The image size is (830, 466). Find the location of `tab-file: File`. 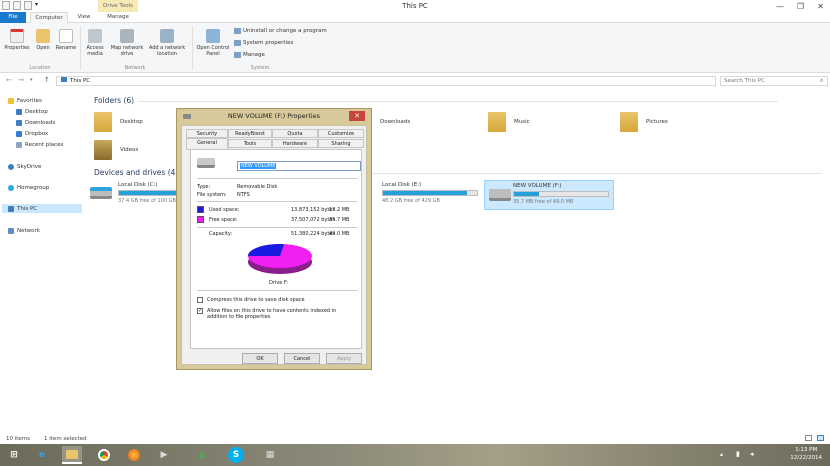

tab-file: File is located at coordinates (13, 17).